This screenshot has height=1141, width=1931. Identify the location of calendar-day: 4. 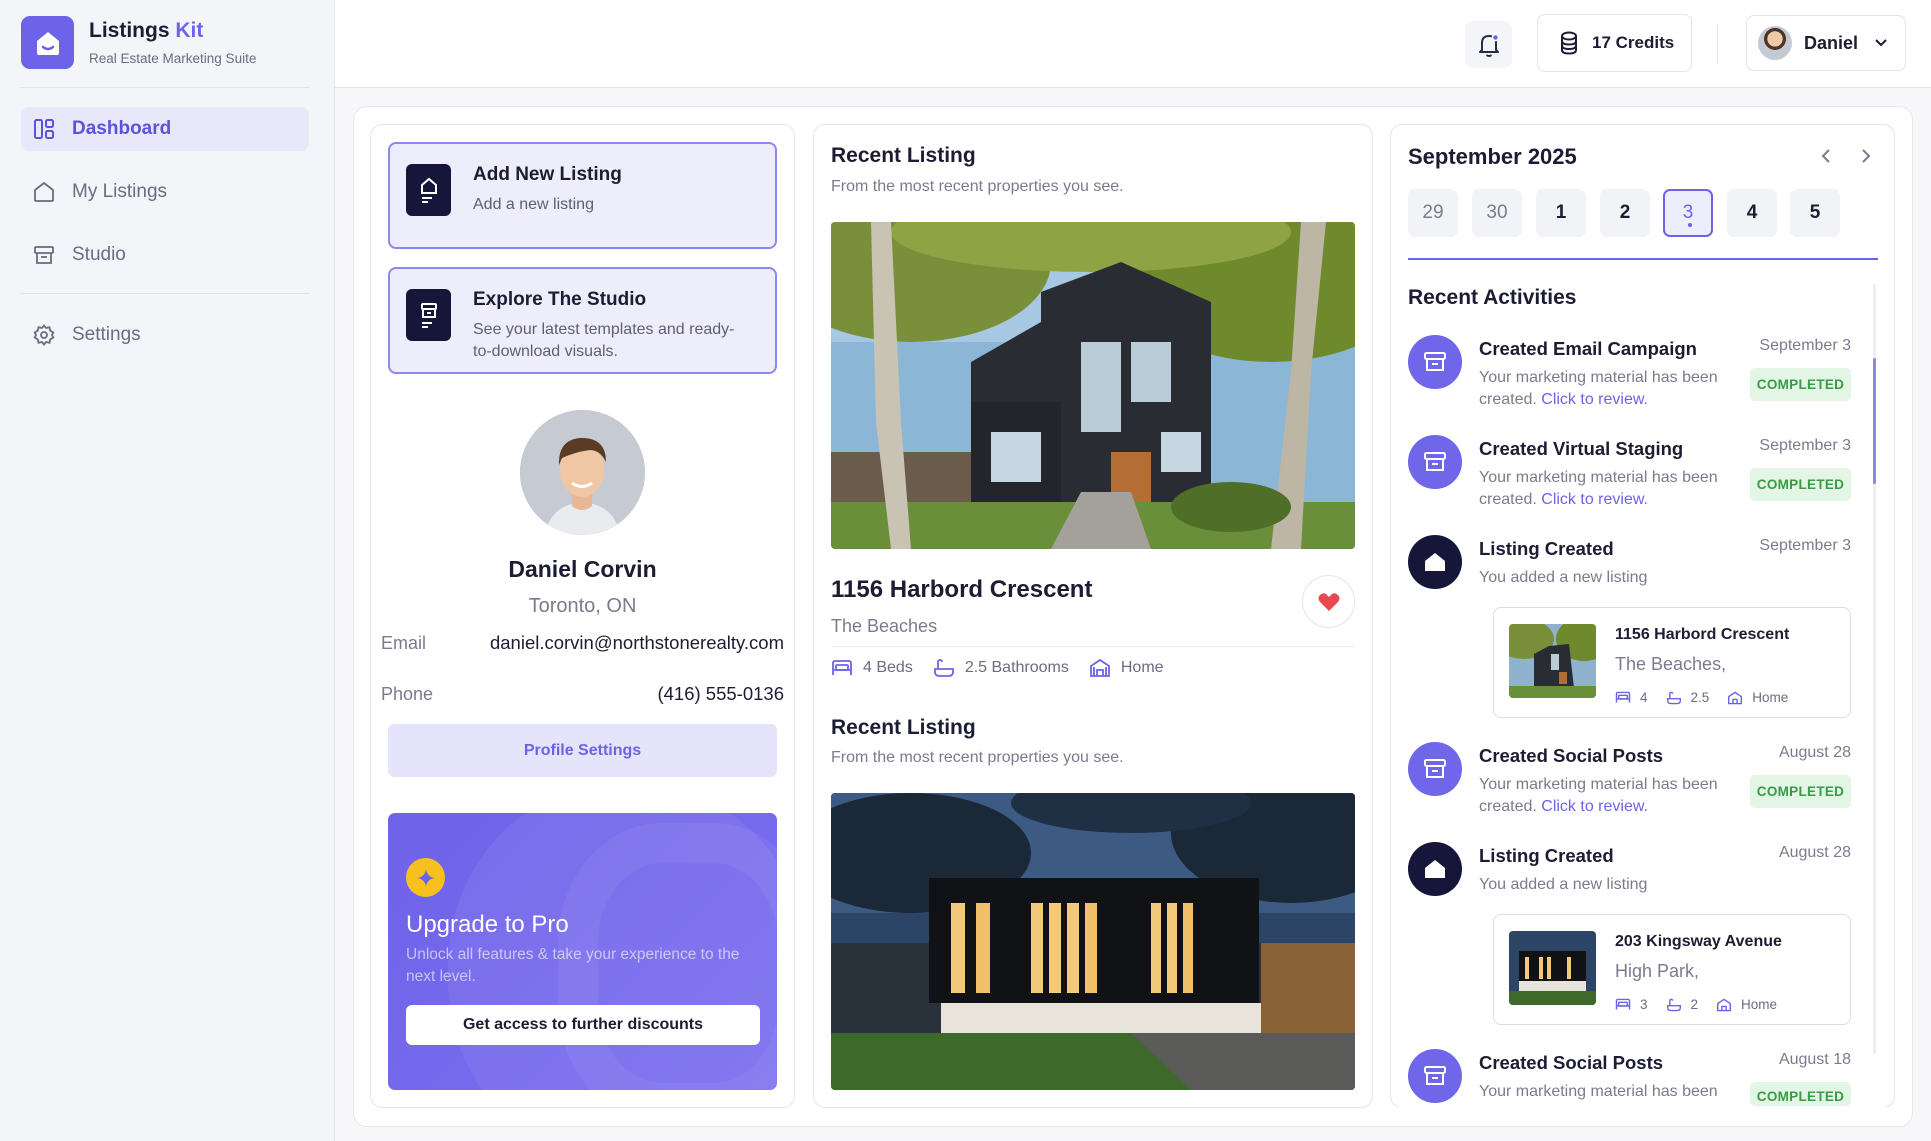
(1752, 213).